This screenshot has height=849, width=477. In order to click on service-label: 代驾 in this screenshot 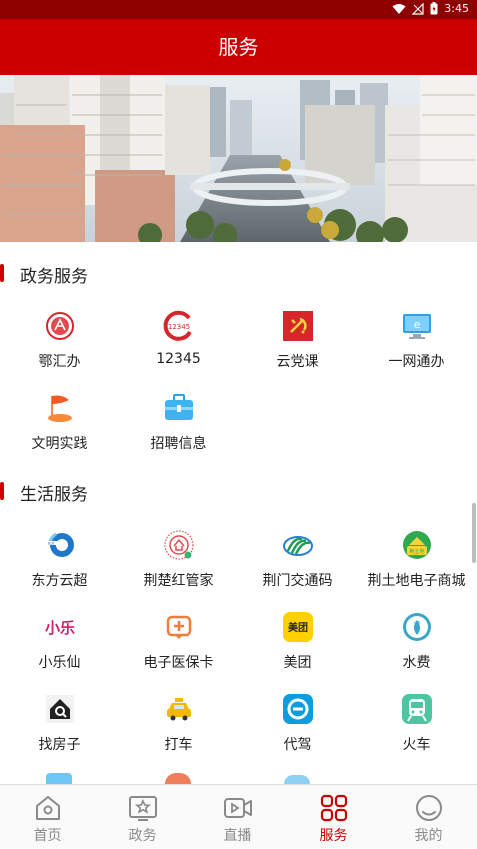, I will do `click(297, 745)`.